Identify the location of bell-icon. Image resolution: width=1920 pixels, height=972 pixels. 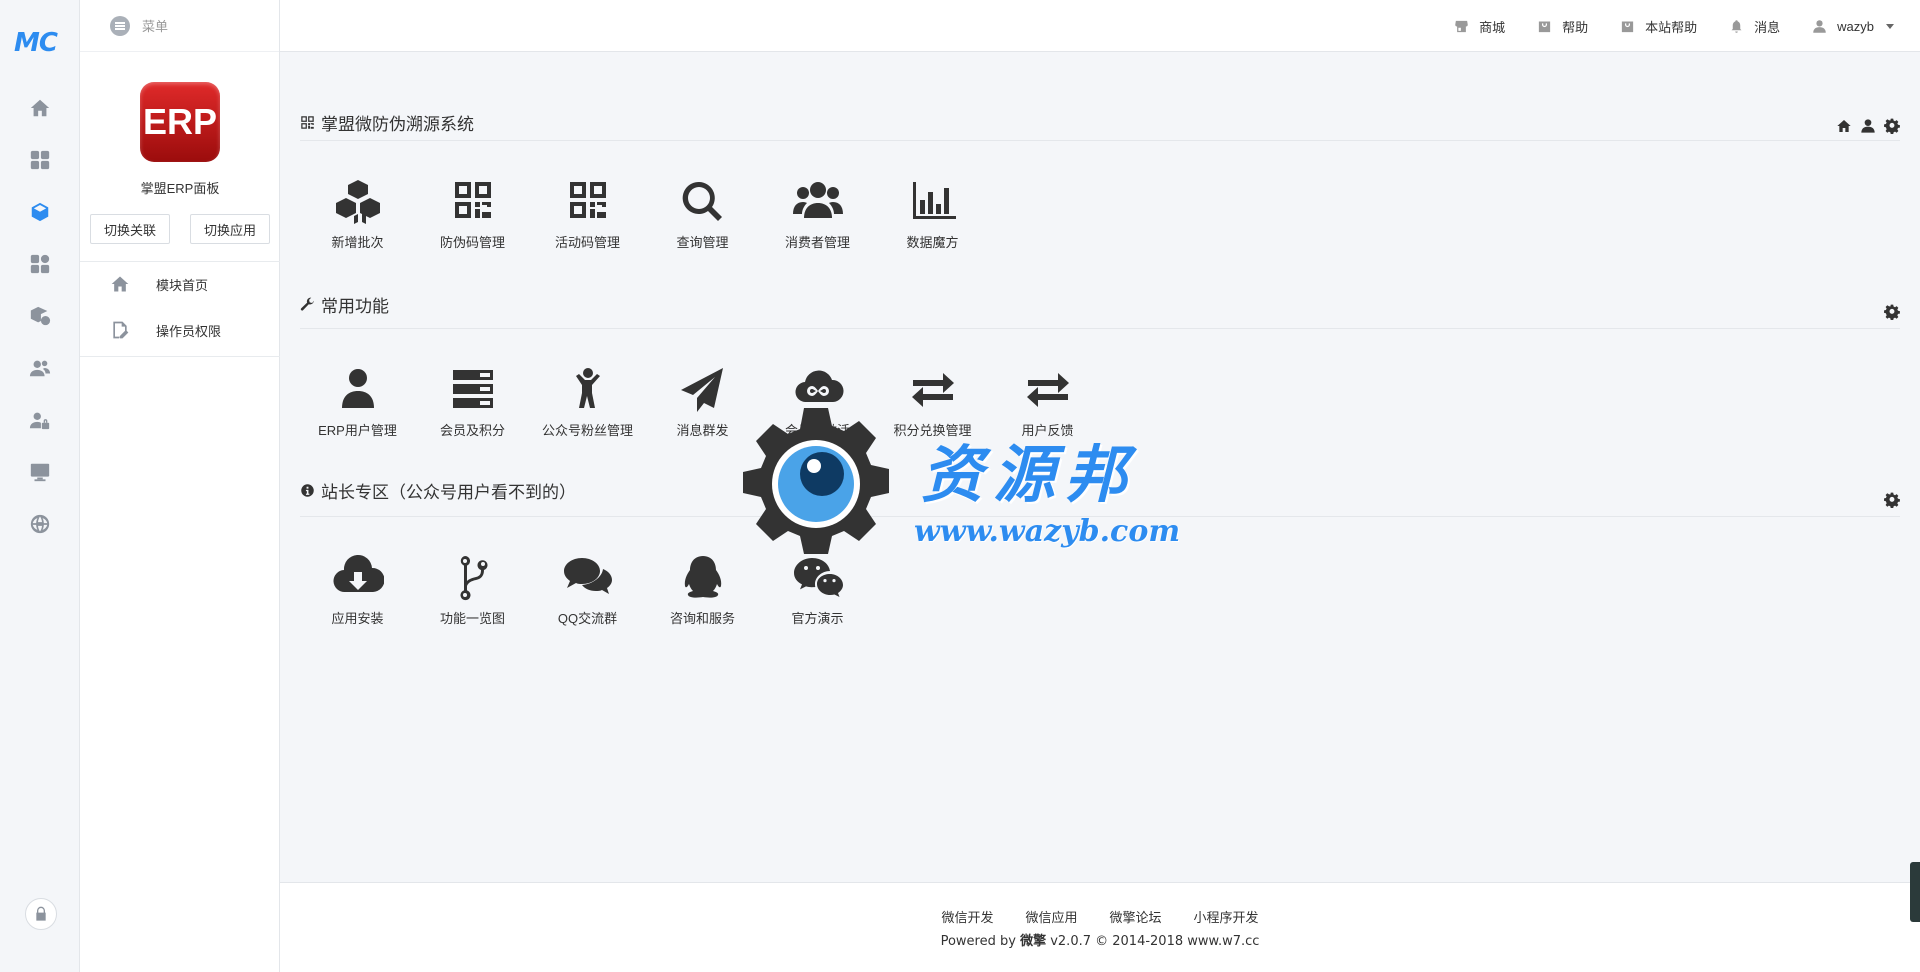
(1736, 26).